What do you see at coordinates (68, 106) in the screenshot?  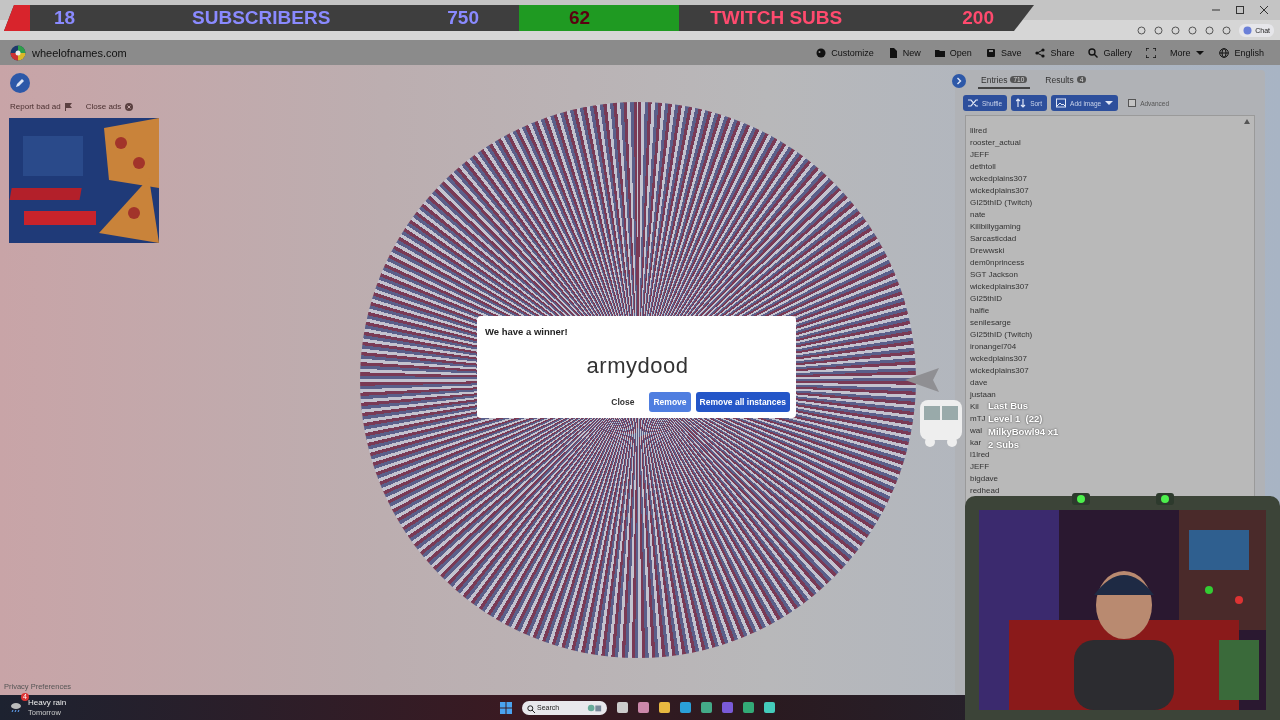 I see `flag-icon` at bounding box center [68, 106].